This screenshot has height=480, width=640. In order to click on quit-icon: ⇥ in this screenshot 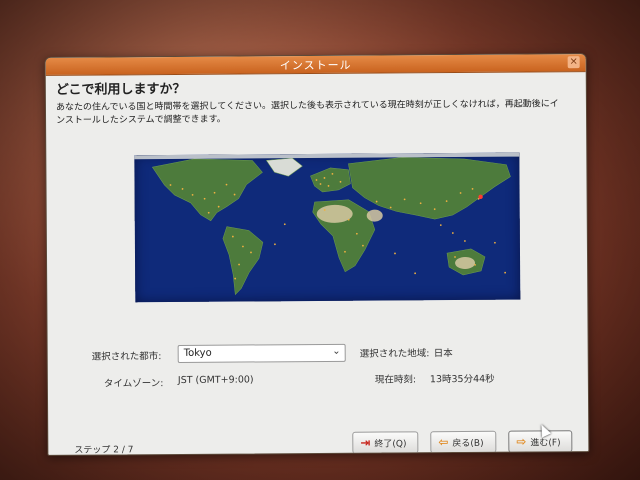, I will do `click(365, 442)`.